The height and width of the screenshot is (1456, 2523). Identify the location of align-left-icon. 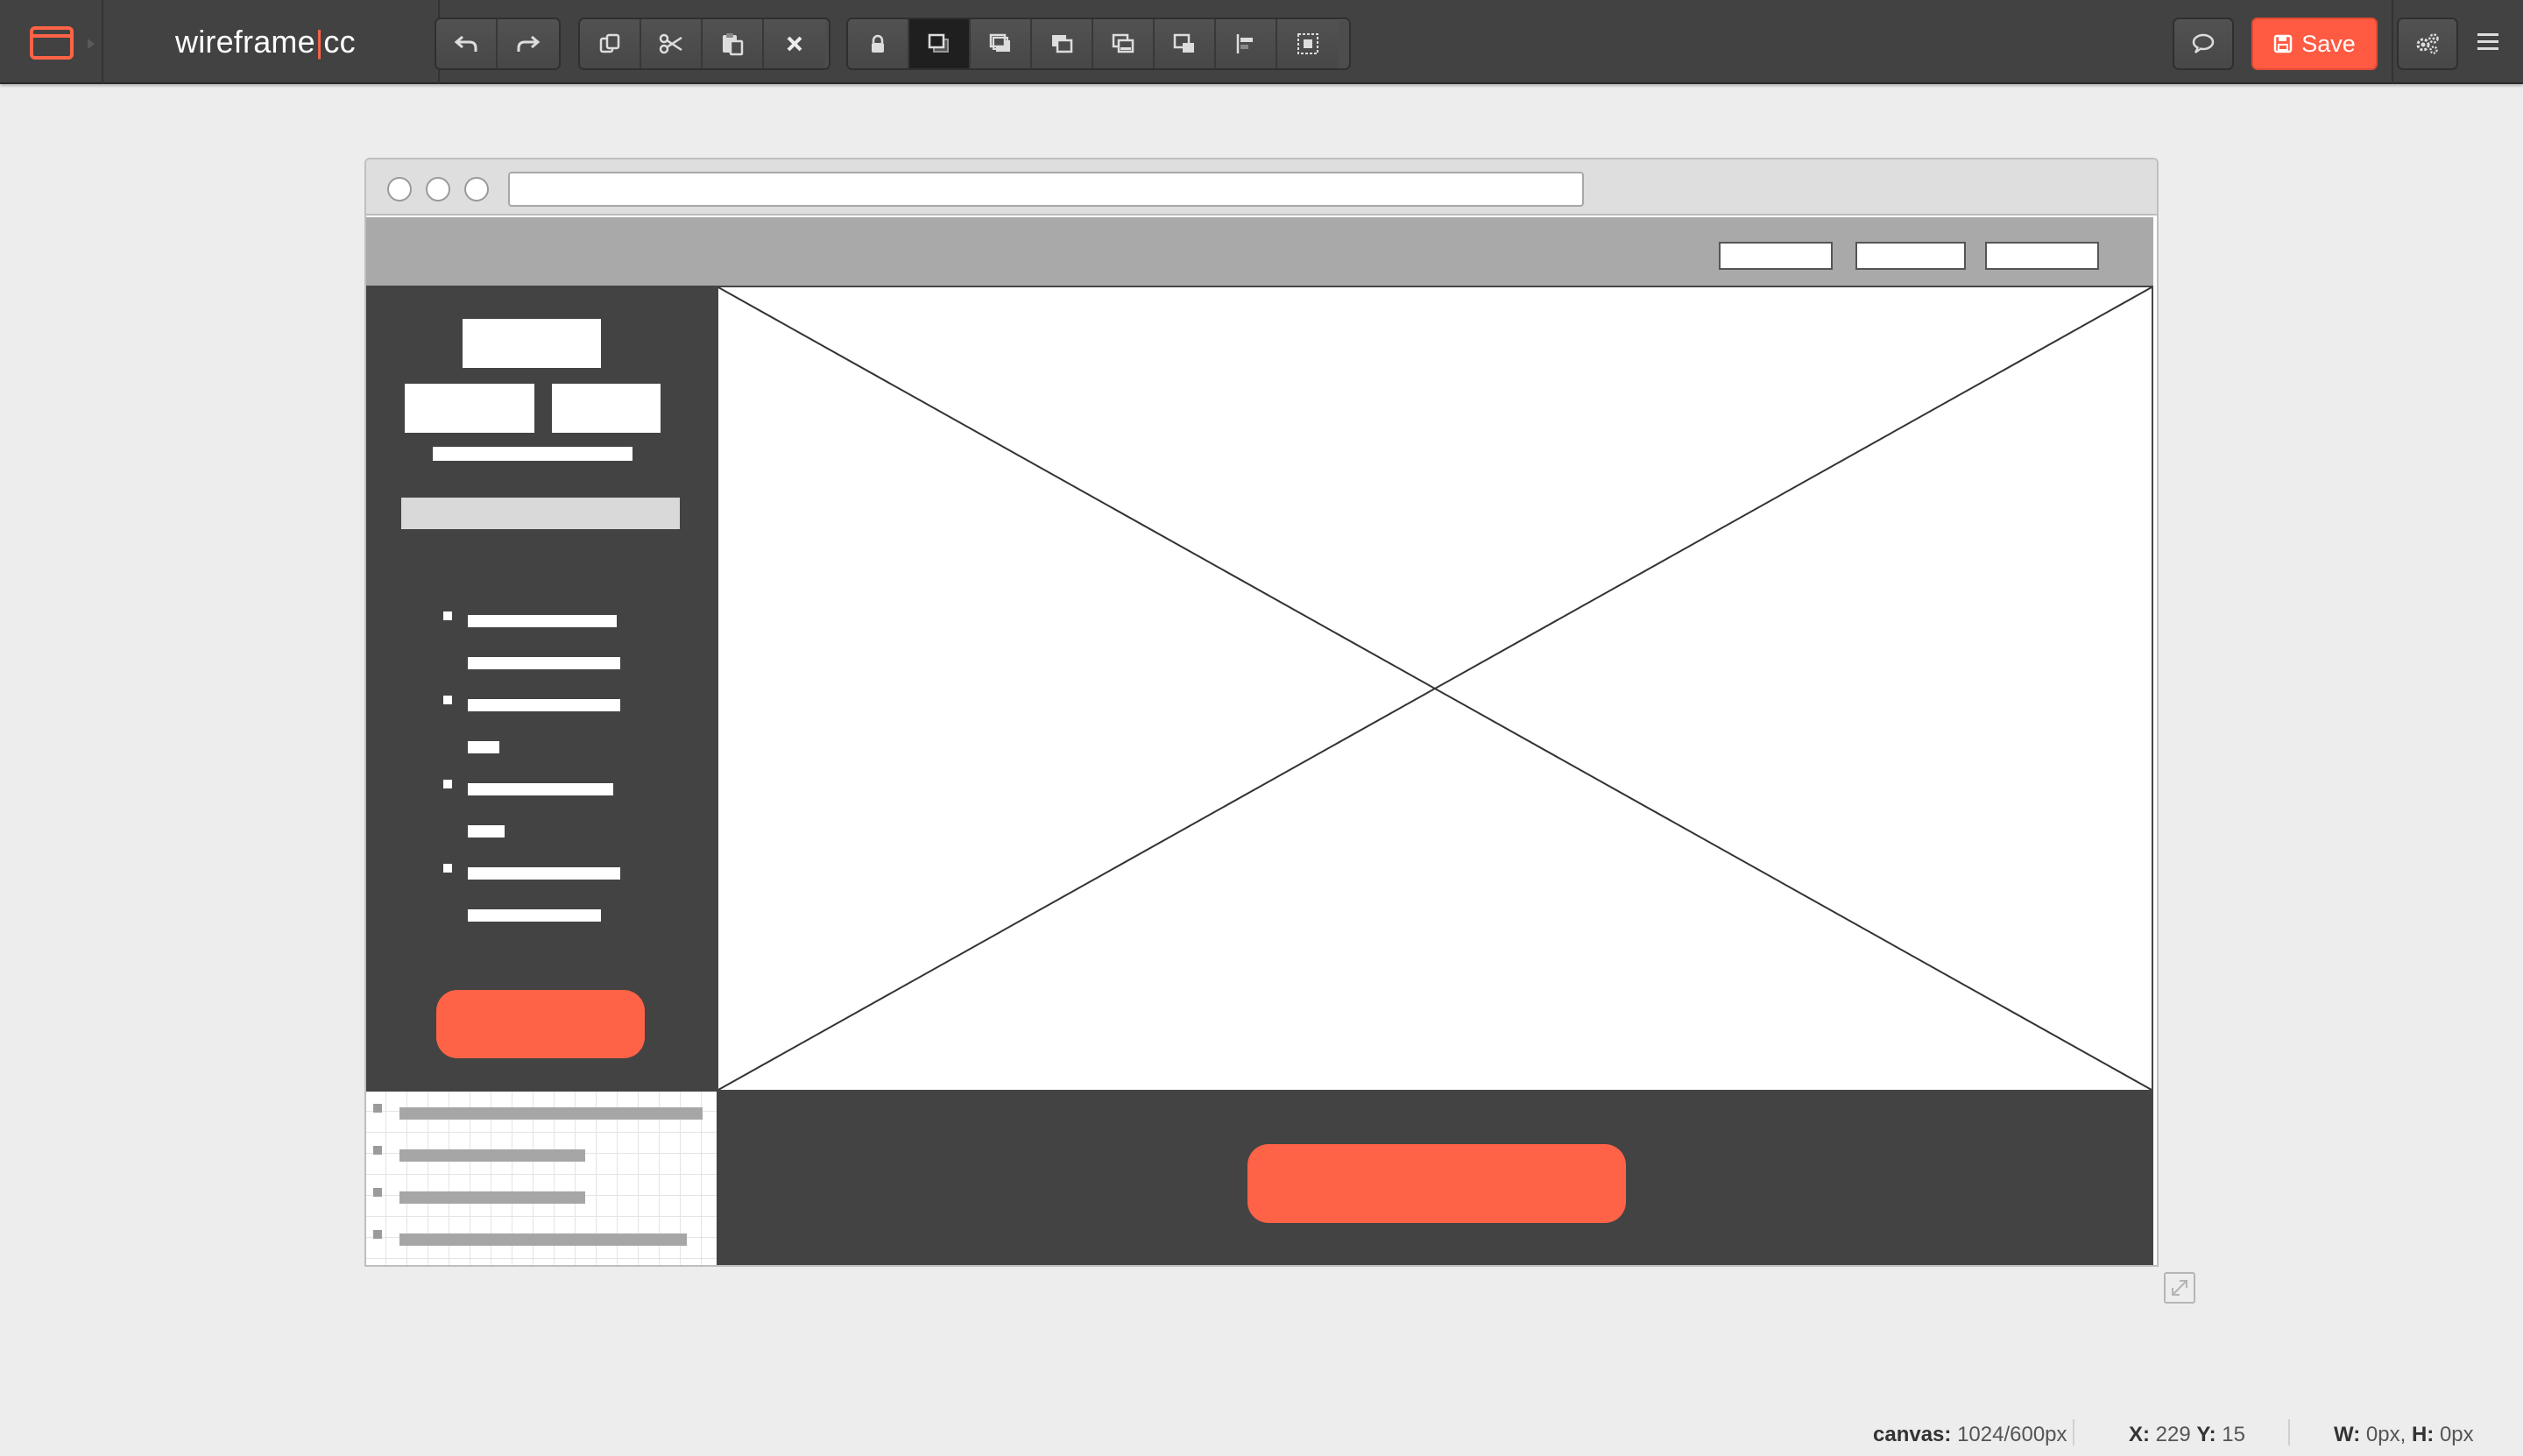
(1244, 43).